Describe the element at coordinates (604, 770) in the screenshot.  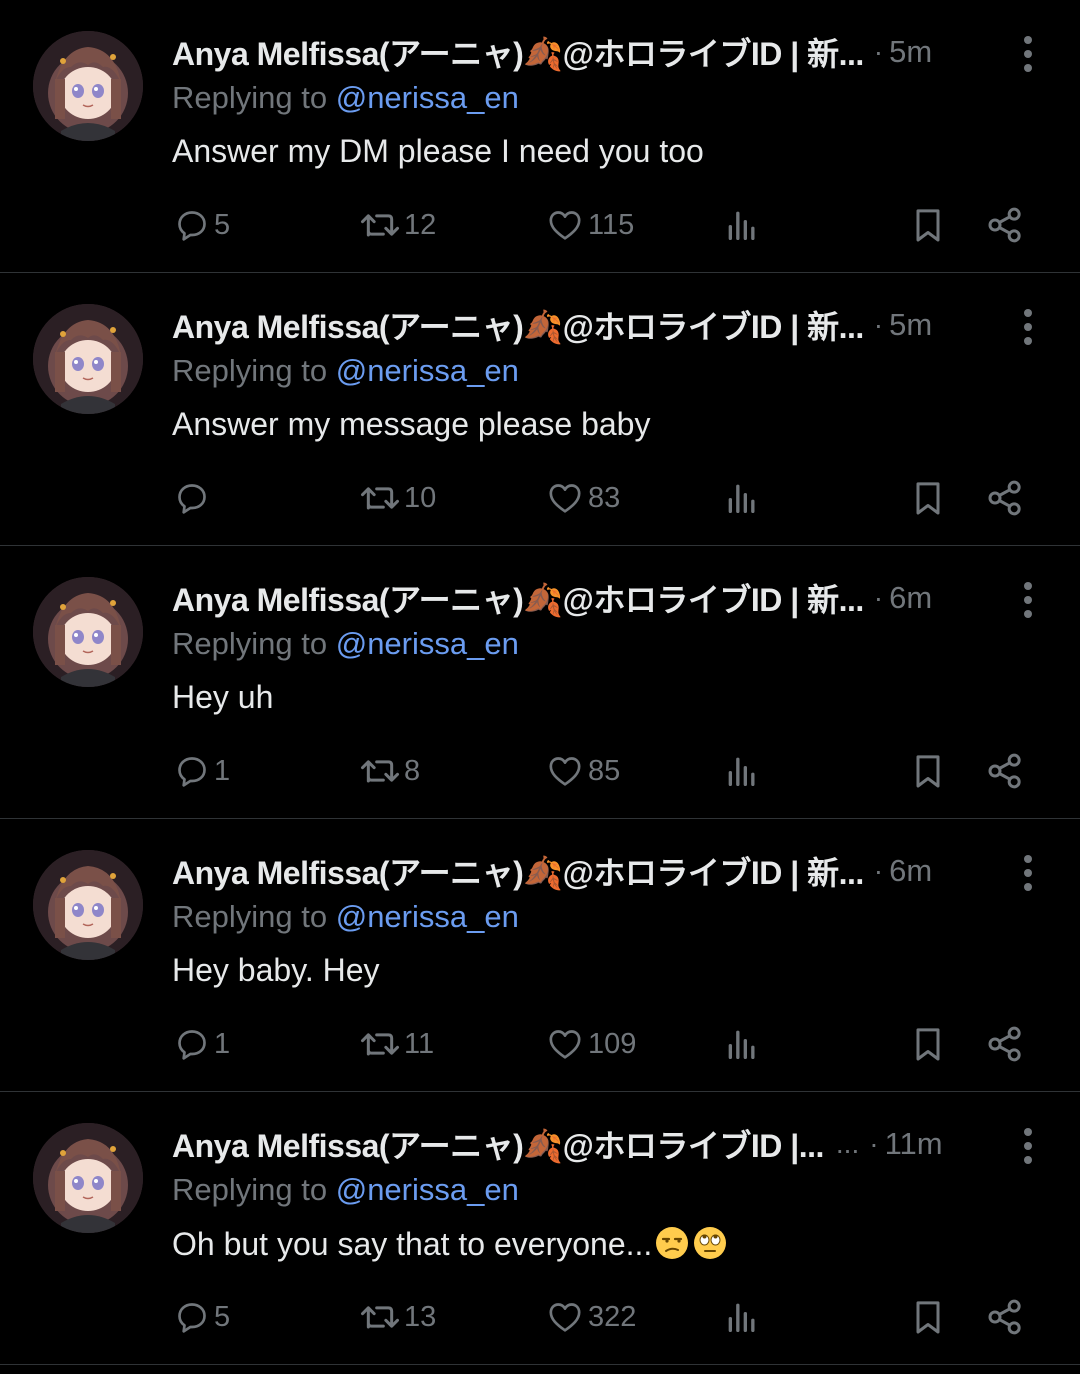
I see `like-count: 85` at that location.